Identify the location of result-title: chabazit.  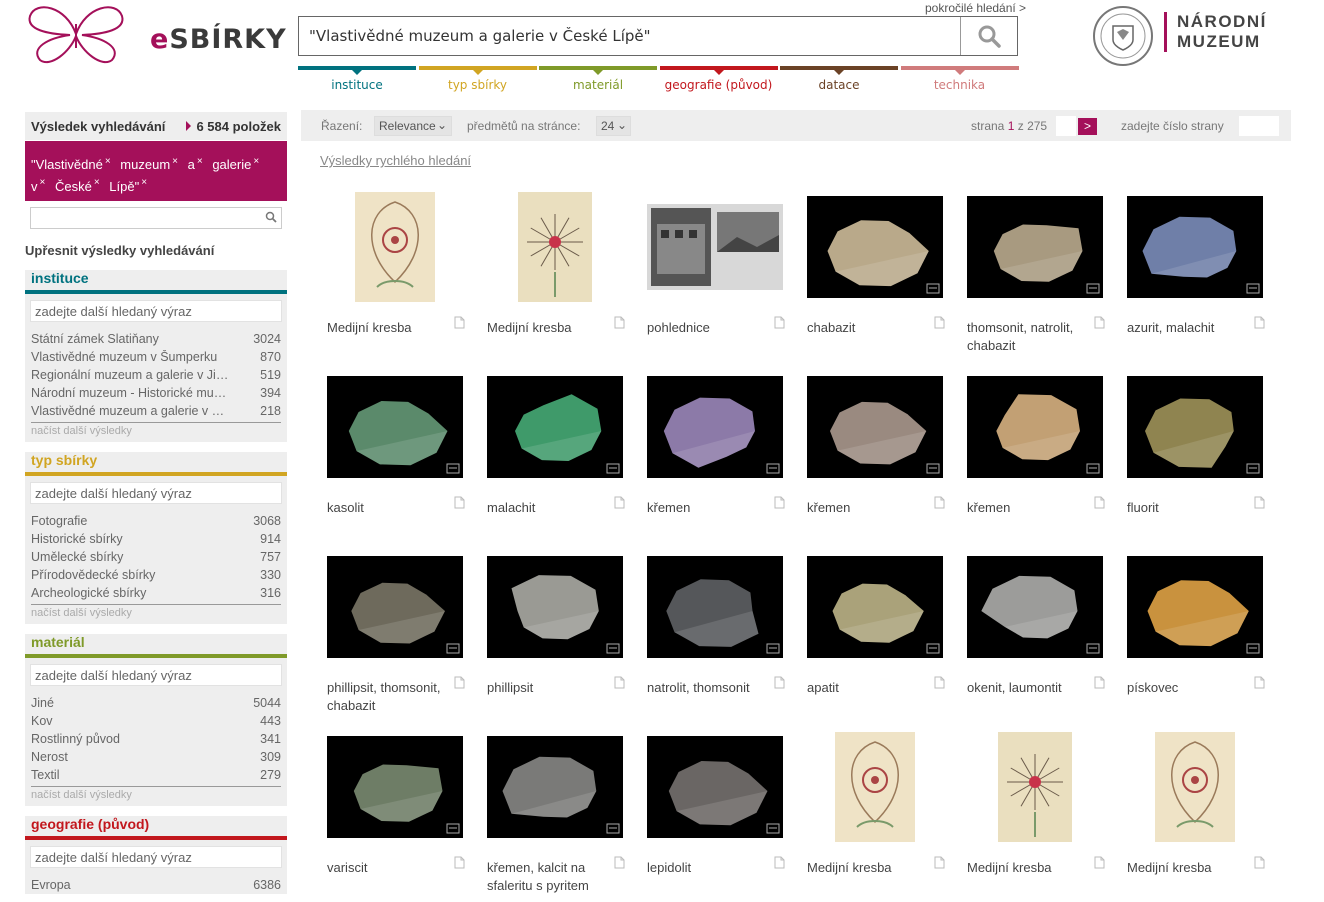
(867, 328).